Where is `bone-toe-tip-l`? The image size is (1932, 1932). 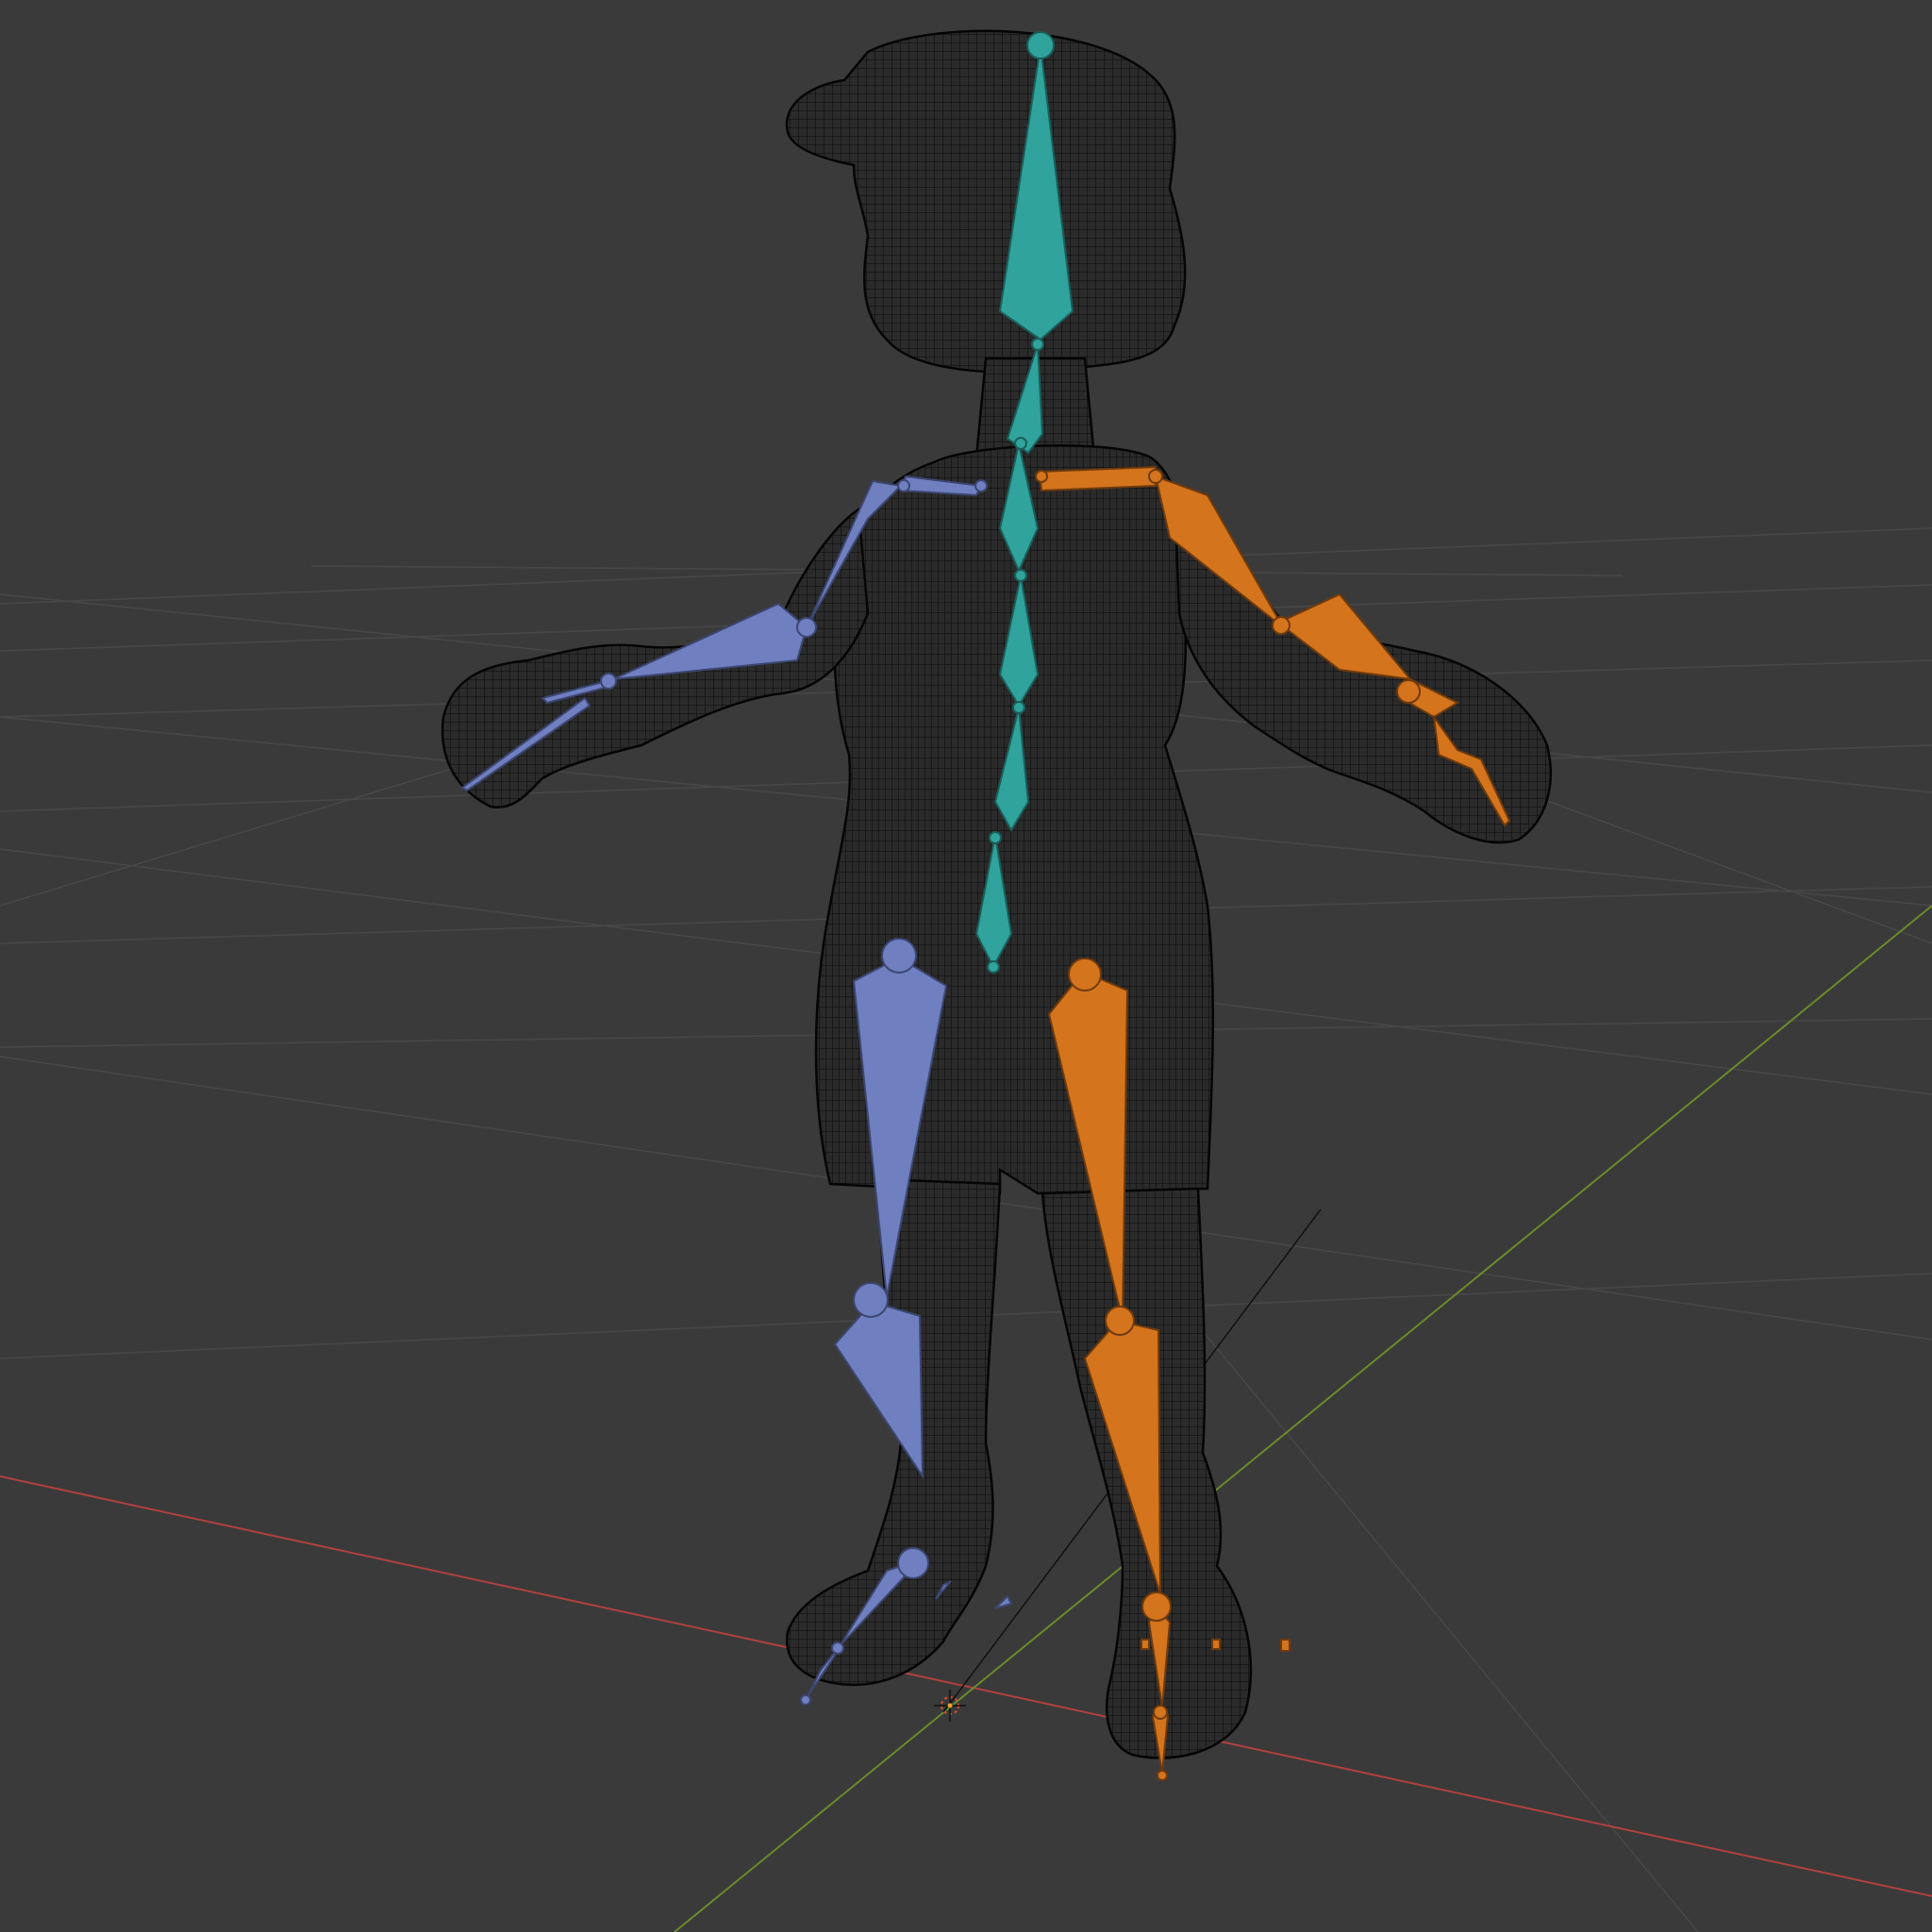 bone-toe-tip-l is located at coordinates (1003, 1601).